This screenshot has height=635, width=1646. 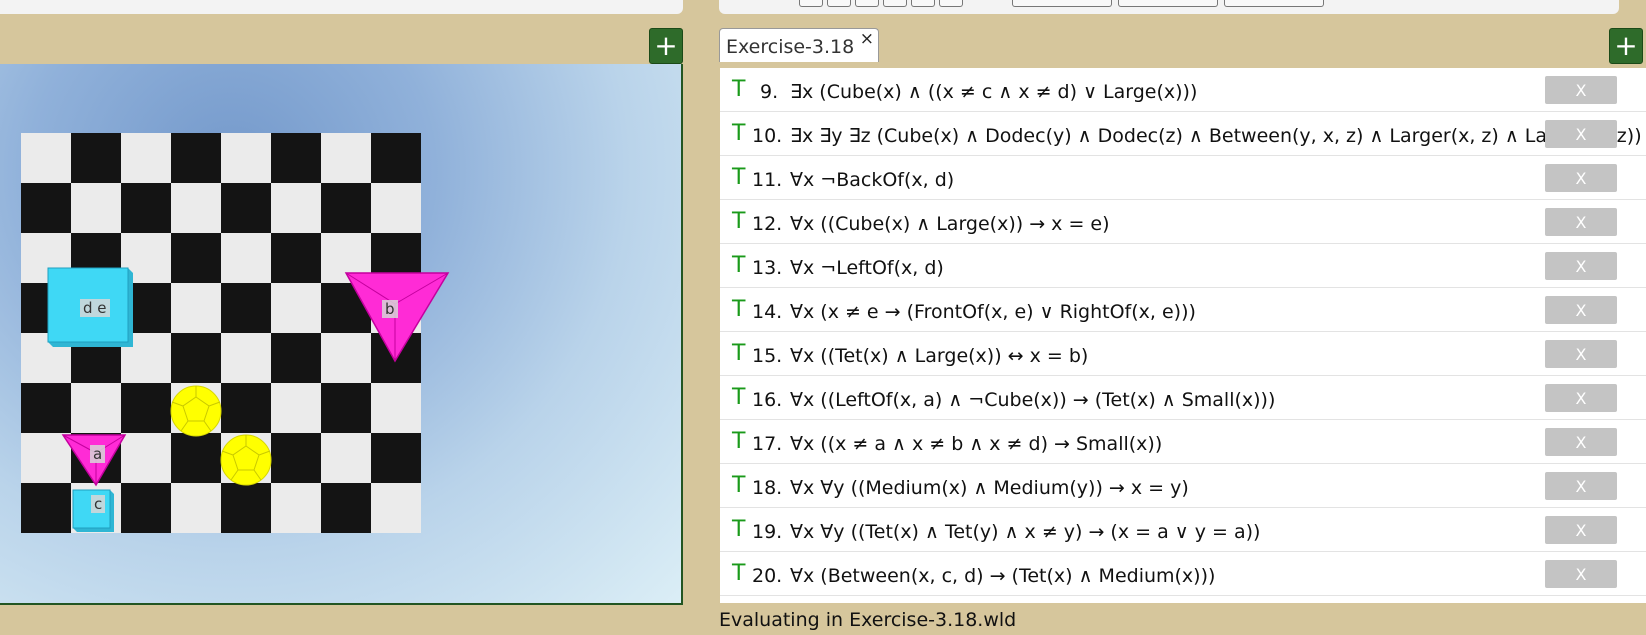 I want to click on sentence-row: T 12. ∀x ((Cube(x) ∧ Large(x)) → x = e) X, so click(x=1183, y=222).